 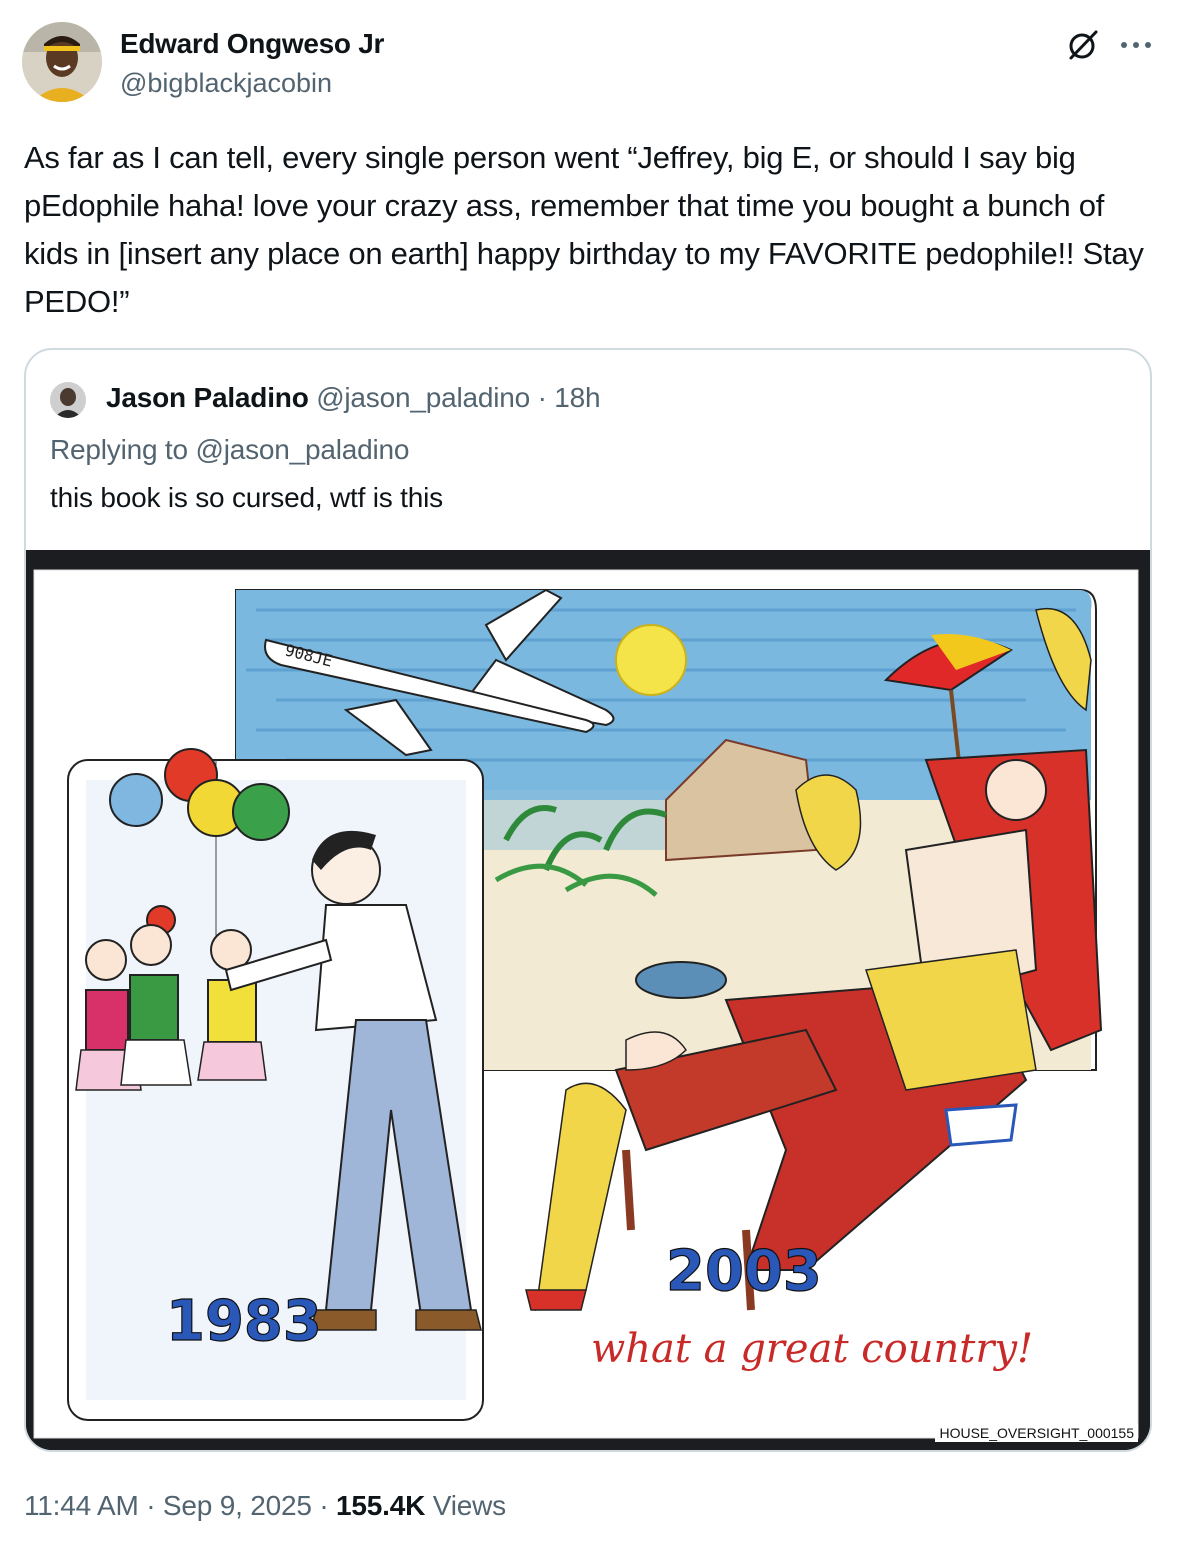 I want to click on year-1983: 1983, so click(x=244, y=1321).